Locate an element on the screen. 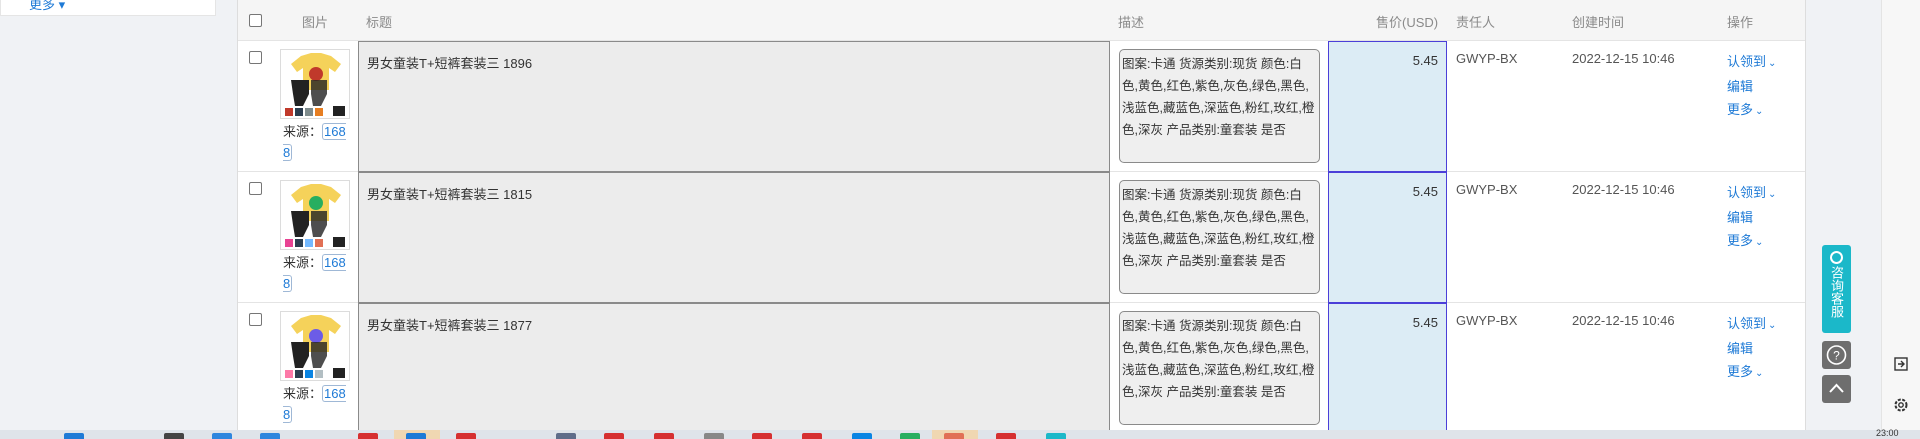 Image resolution: width=1920 pixels, height=439 pixels. title-input: 男女童装T+短裤套装三 1815 is located at coordinates (734, 237).